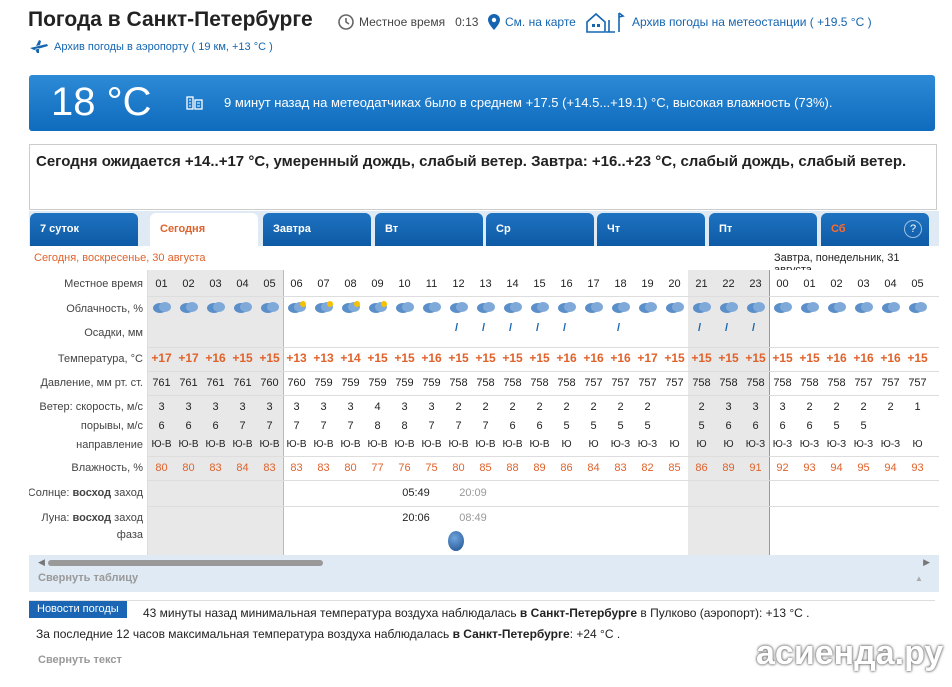 This screenshot has width=952, height=687. Describe the element at coordinates (41, 562) in the screenshot. I see `scroll-left-arrow-icon: ◀` at that location.